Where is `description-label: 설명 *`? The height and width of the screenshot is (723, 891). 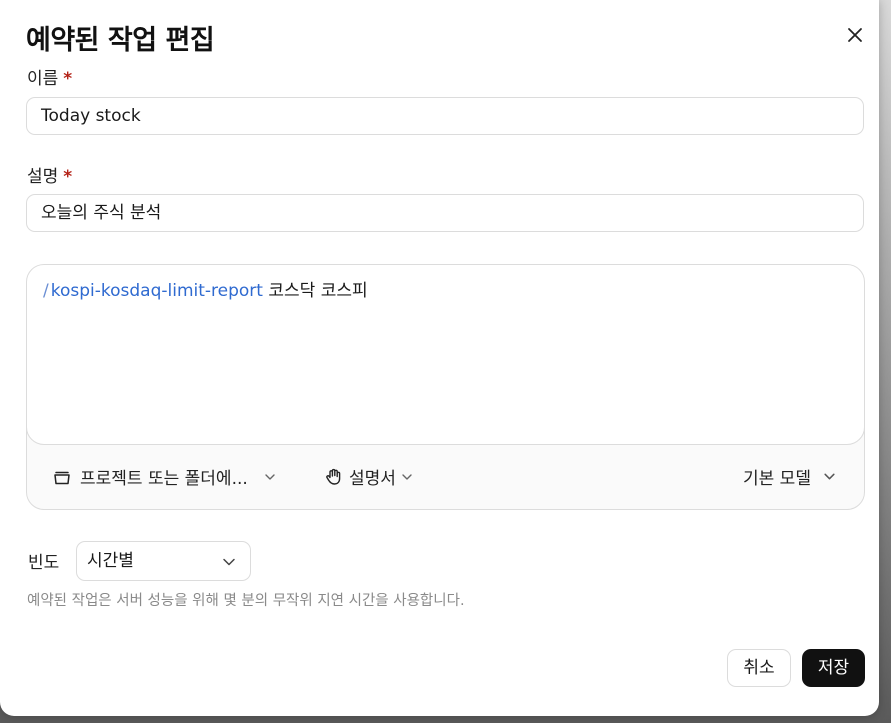
description-label: 설명 * is located at coordinates (49, 174).